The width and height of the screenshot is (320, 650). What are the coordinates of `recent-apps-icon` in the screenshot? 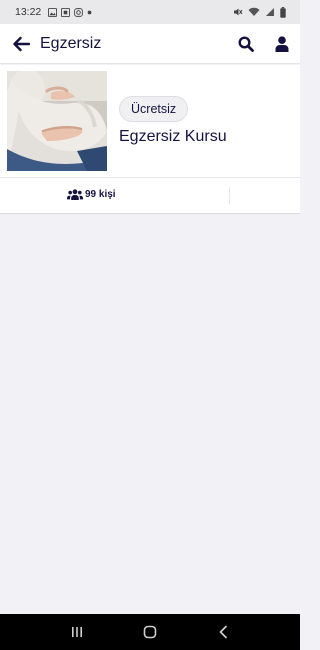 It's located at (76, 632).